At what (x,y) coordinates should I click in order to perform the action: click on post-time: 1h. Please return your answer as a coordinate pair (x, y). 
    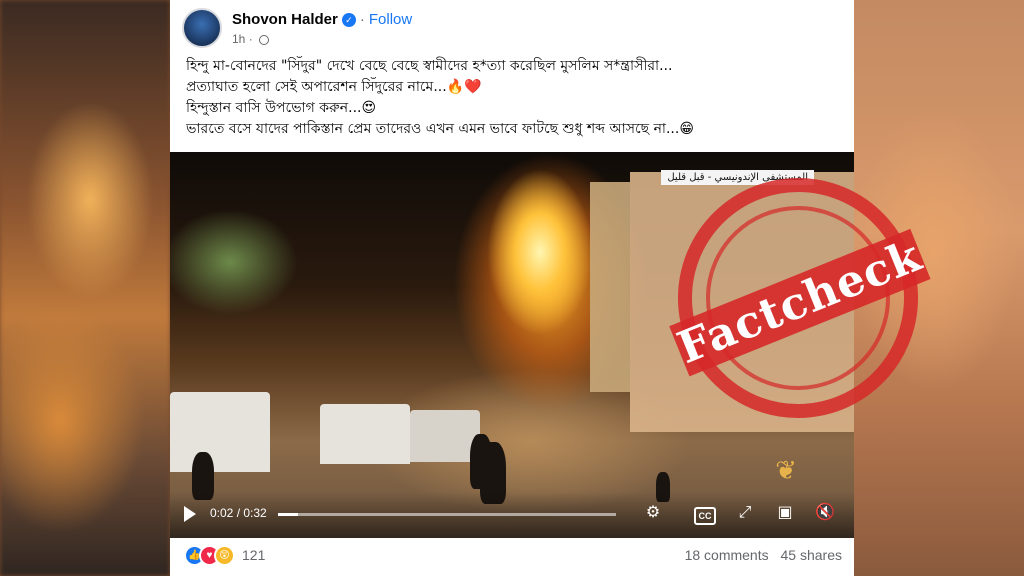
    Looking at the image, I should click on (238, 39).